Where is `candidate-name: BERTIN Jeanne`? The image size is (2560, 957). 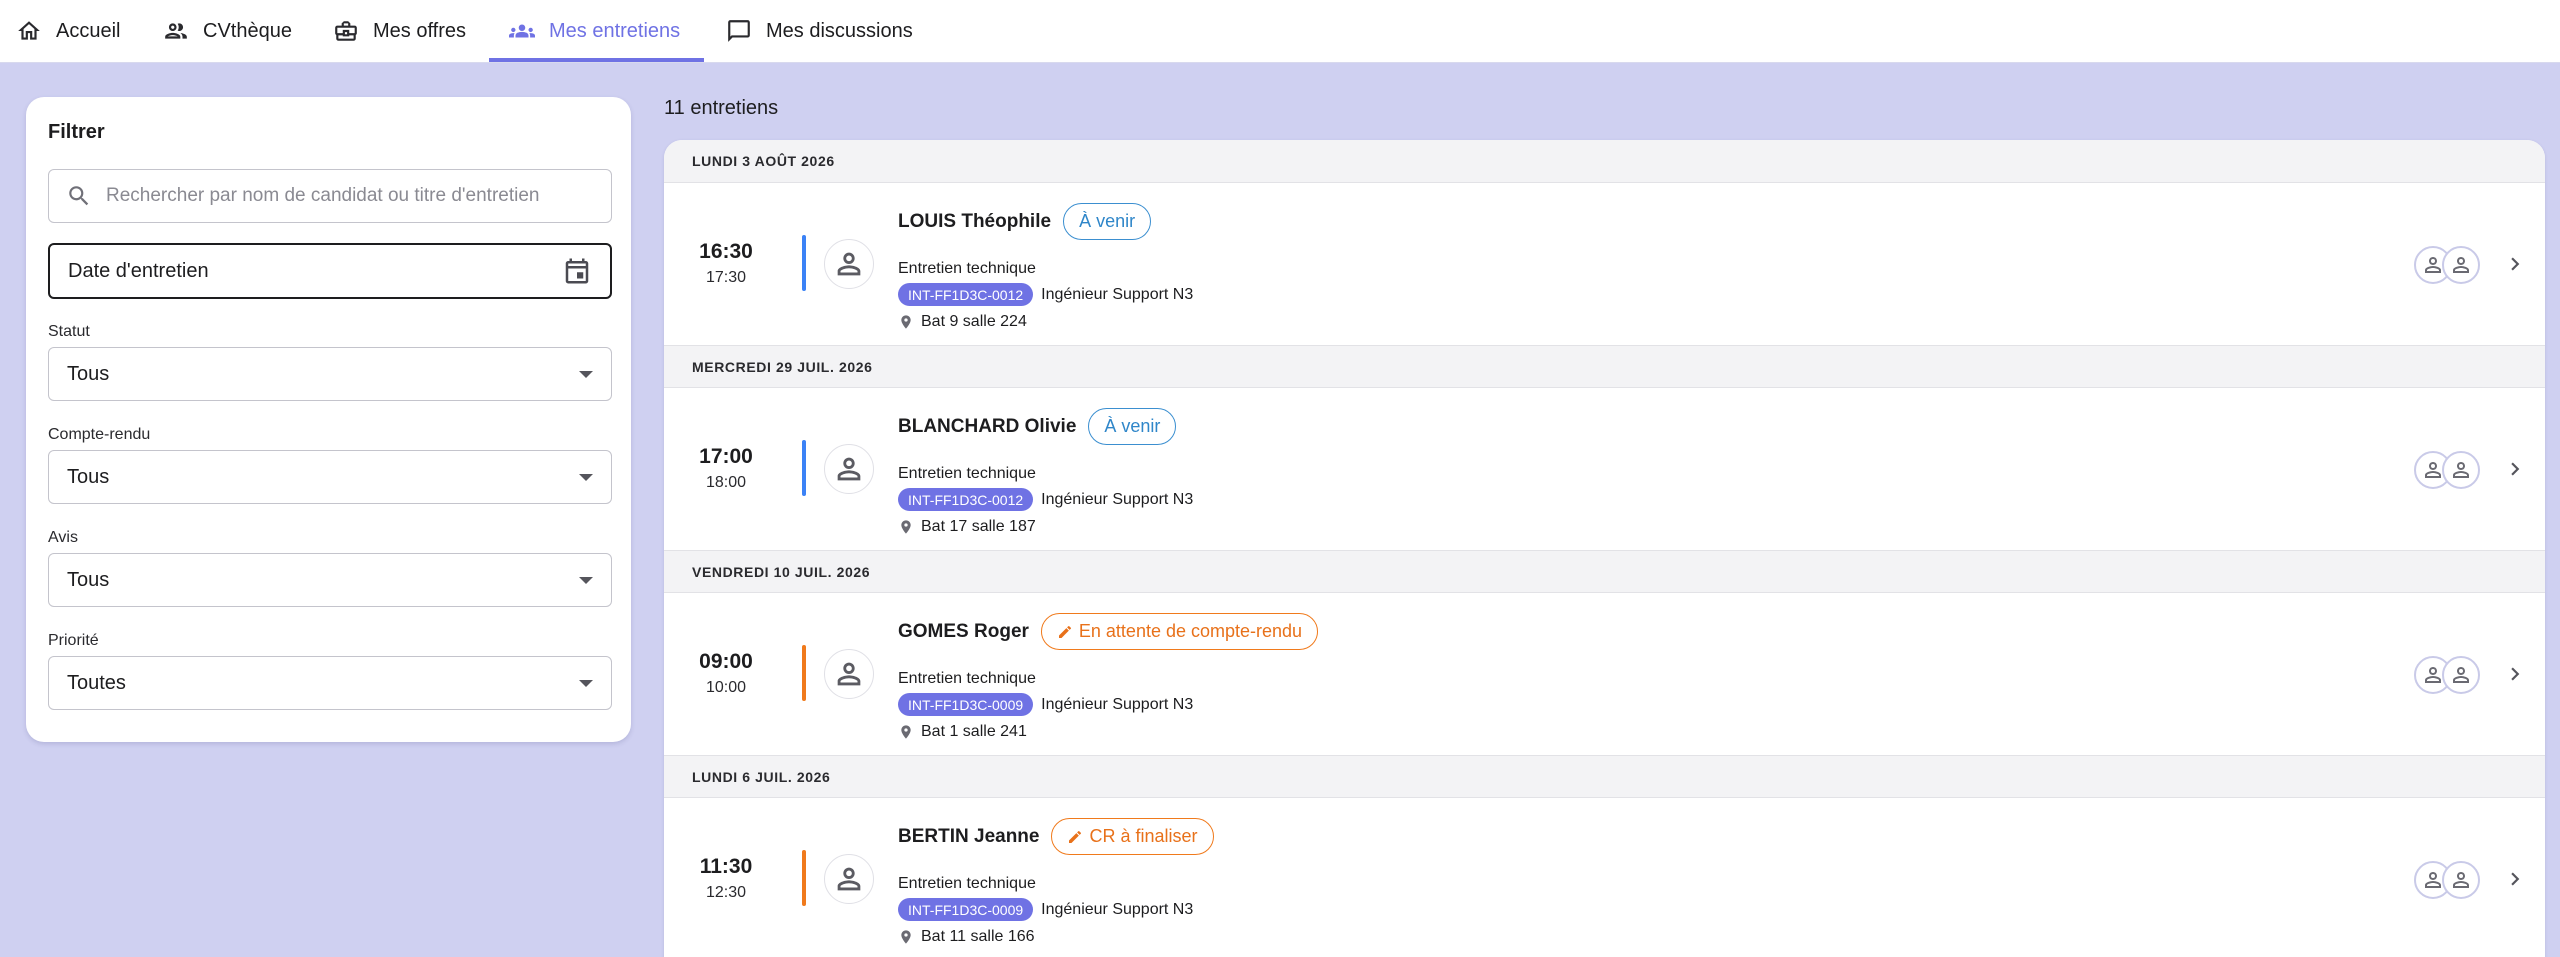
candidate-name: BERTIN Jeanne is located at coordinates (969, 836).